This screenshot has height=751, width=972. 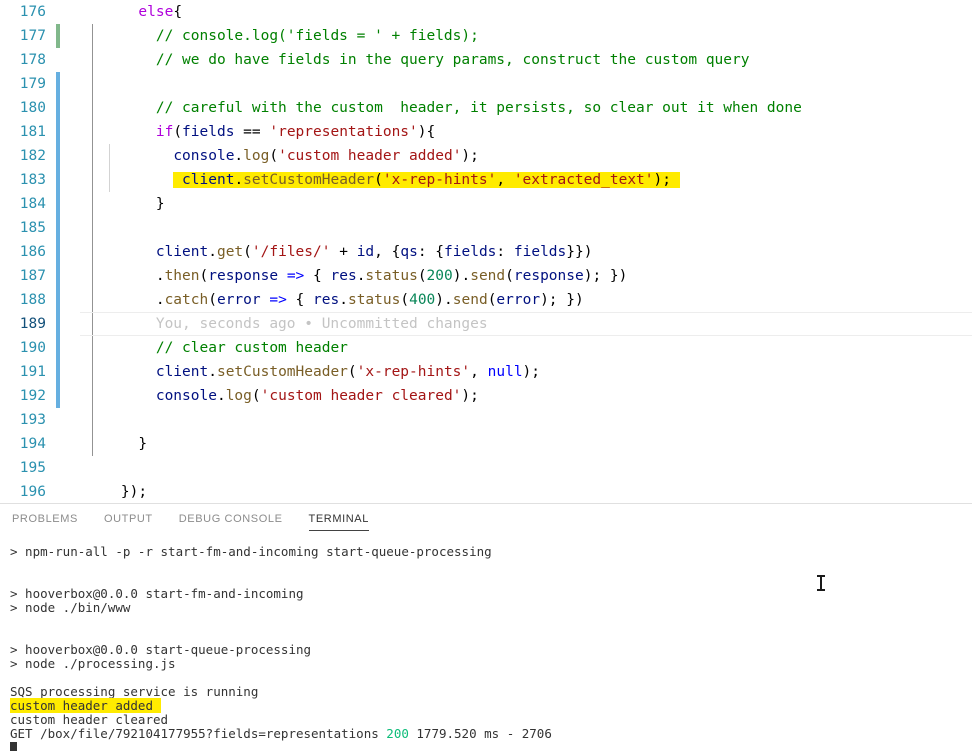 What do you see at coordinates (486, 692) in the screenshot?
I see `terminal-line: SQS processing service is running` at bounding box center [486, 692].